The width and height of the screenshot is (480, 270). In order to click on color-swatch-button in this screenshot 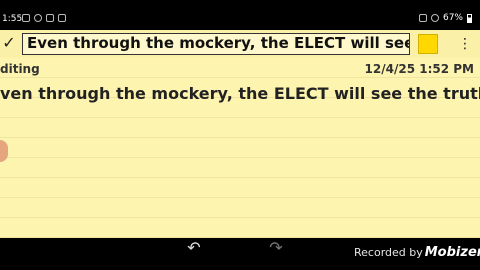, I will do `click(428, 44)`.